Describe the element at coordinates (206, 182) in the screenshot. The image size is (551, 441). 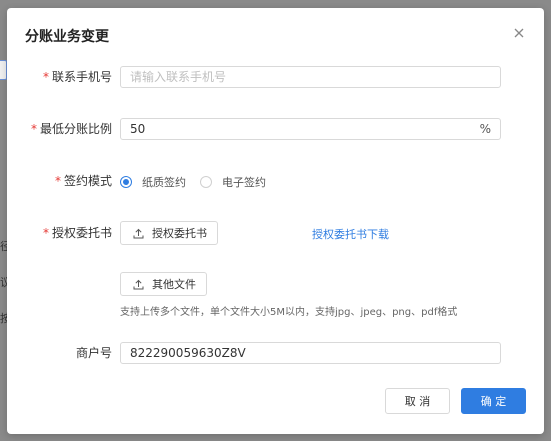
I see `radio-unchecked-icon` at that location.